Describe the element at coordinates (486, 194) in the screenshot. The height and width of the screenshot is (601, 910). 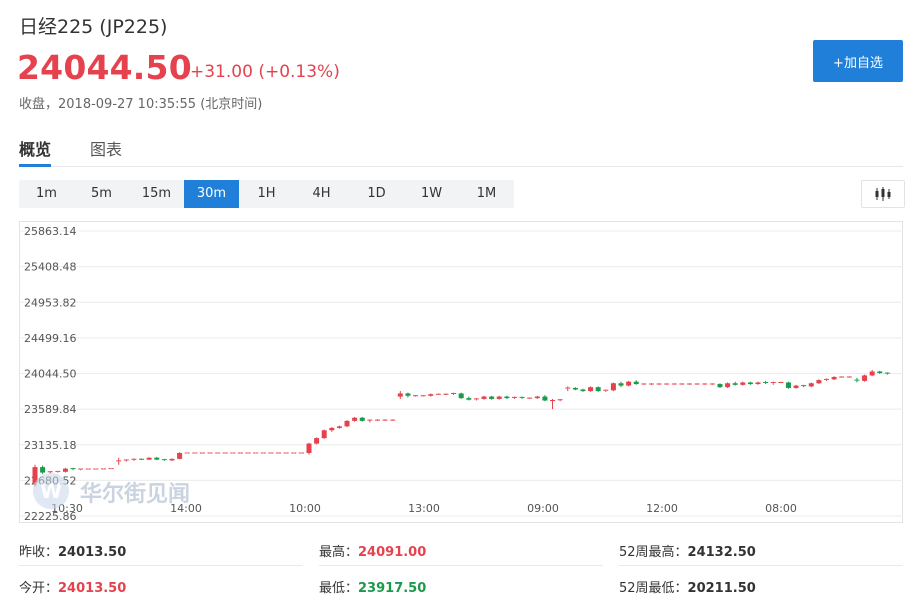
I see `period-1mo: 1M` at that location.